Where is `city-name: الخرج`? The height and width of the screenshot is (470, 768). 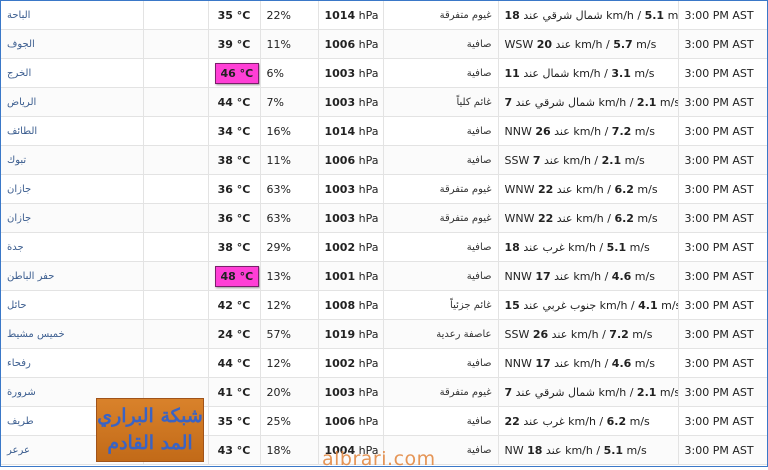 city-name: الخرج is located at coordinates (72, 73).